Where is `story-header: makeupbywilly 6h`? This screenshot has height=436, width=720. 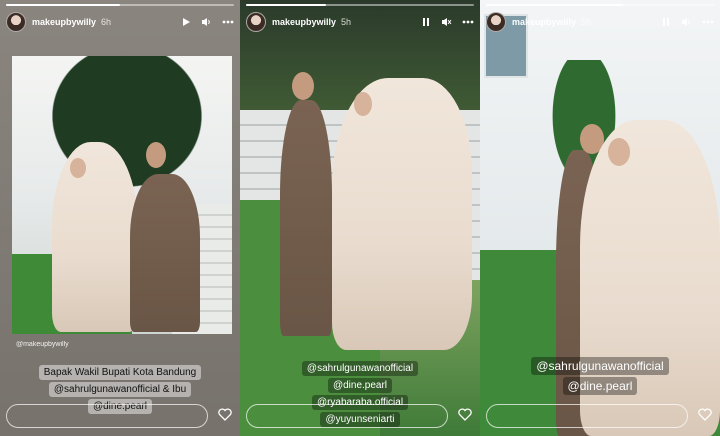 story-header: makeupbywilly 6h is located at coordinates (120, 22).